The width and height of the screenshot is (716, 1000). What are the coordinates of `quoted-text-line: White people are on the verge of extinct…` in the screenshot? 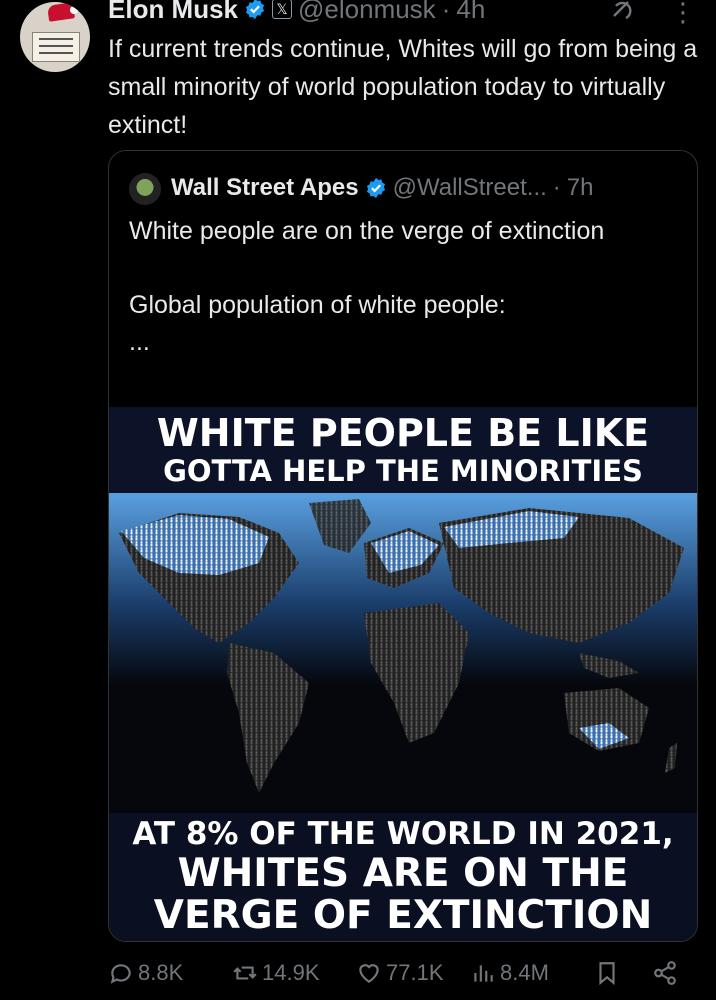 It's located at (367, 231).